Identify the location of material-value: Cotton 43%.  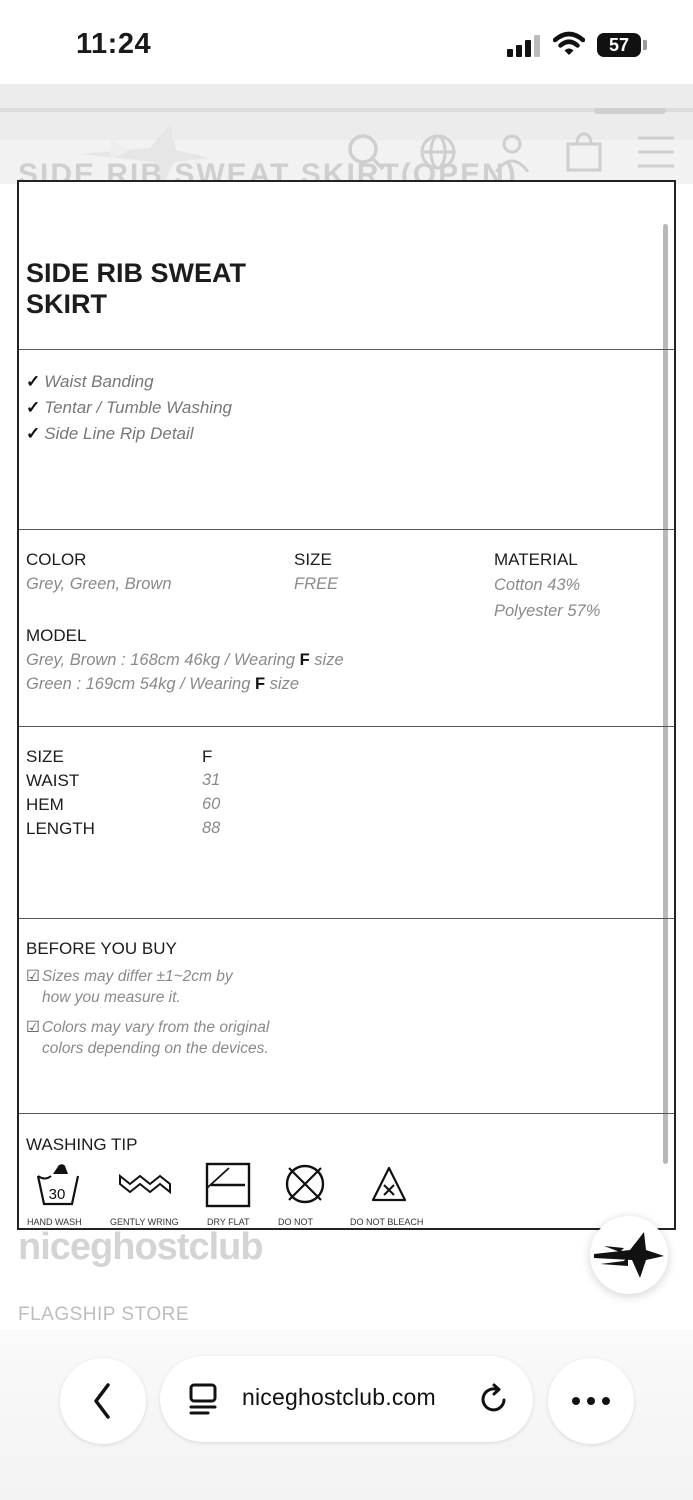
(537, 585).